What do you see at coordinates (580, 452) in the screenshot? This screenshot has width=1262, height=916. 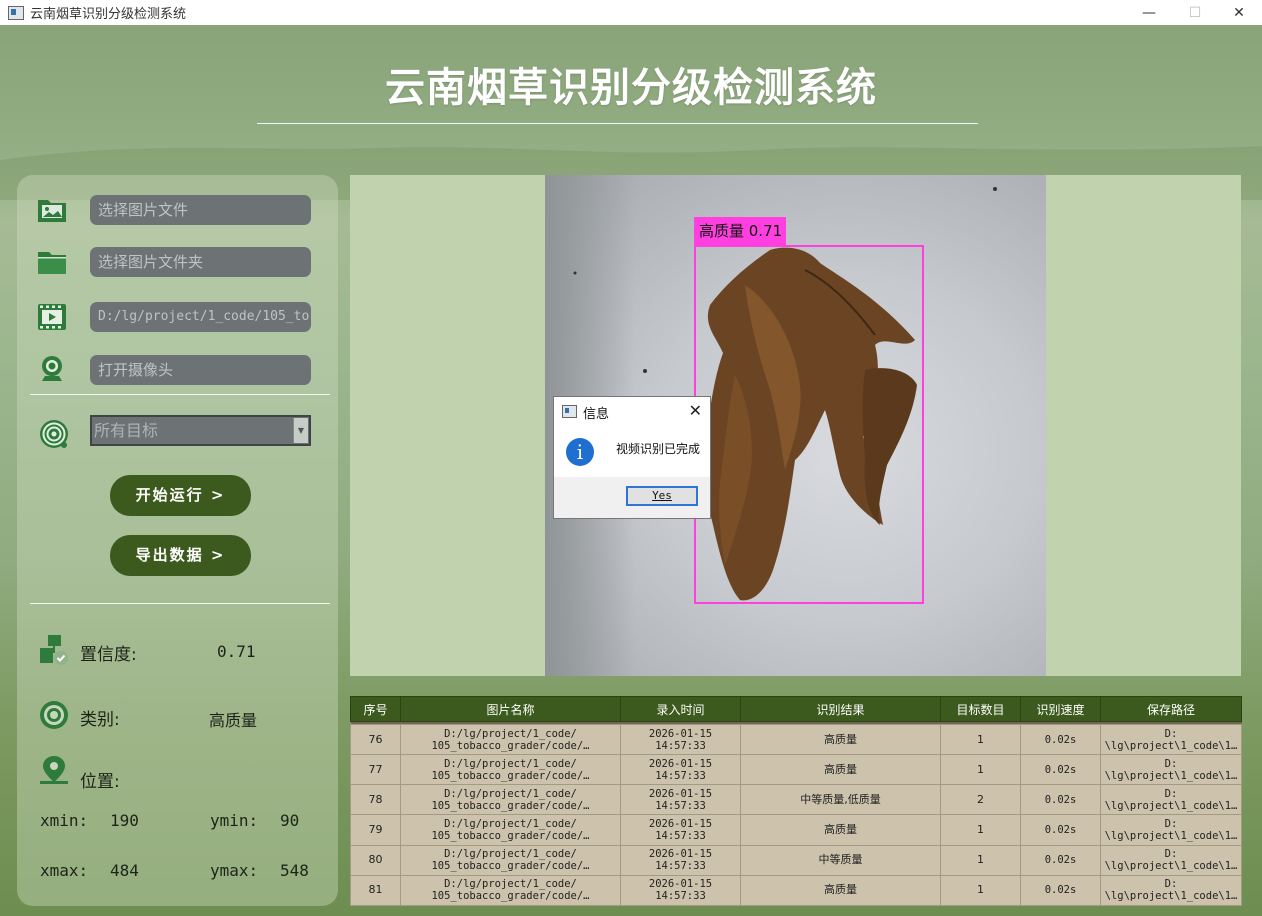 I see `info-icon: i` at bounding box center [580, 452].